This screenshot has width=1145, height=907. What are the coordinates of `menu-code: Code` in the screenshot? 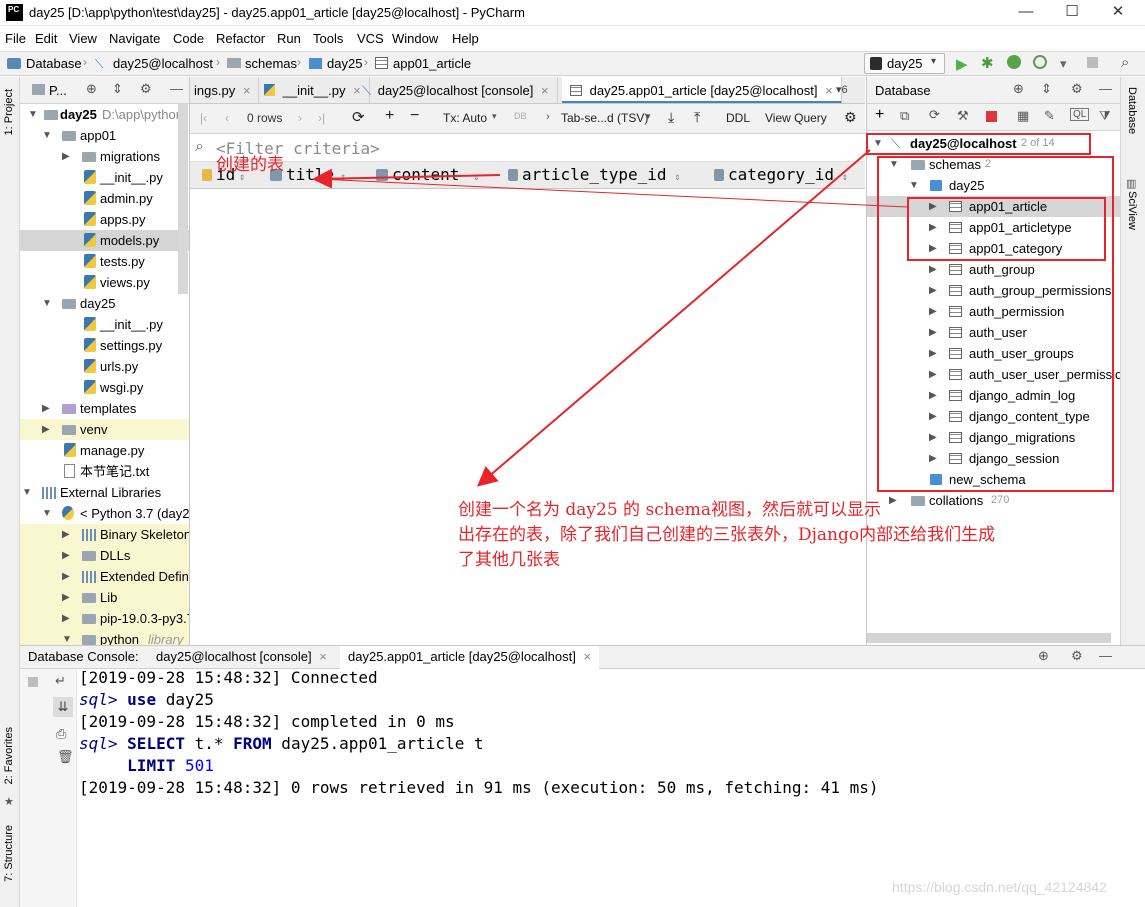 It's located at (188, 38).